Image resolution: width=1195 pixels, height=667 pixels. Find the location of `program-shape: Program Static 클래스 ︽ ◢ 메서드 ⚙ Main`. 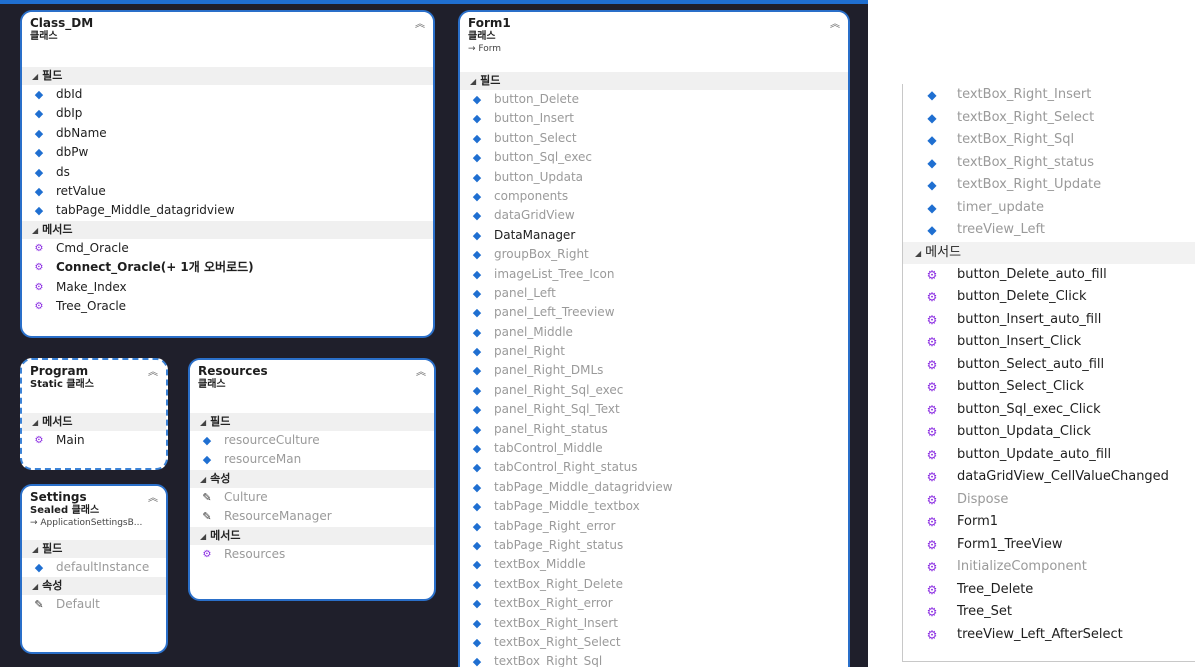

program-shape: Program Static 클래스 ︽ ◢ 메서드 ⚙ Main is located at coordinates (94, 414).